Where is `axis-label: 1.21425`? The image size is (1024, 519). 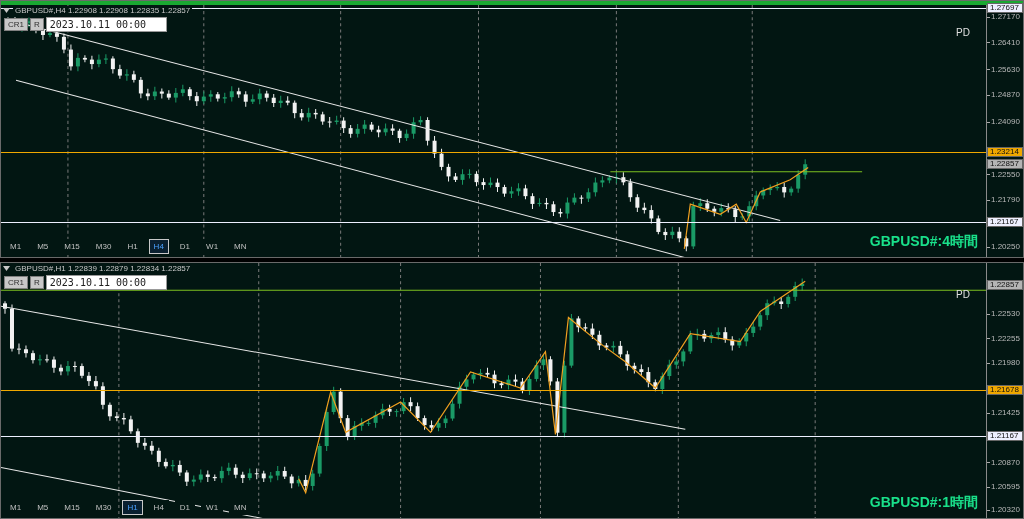
axis-label: 1.21425 is located at coordinates (1005, 413).